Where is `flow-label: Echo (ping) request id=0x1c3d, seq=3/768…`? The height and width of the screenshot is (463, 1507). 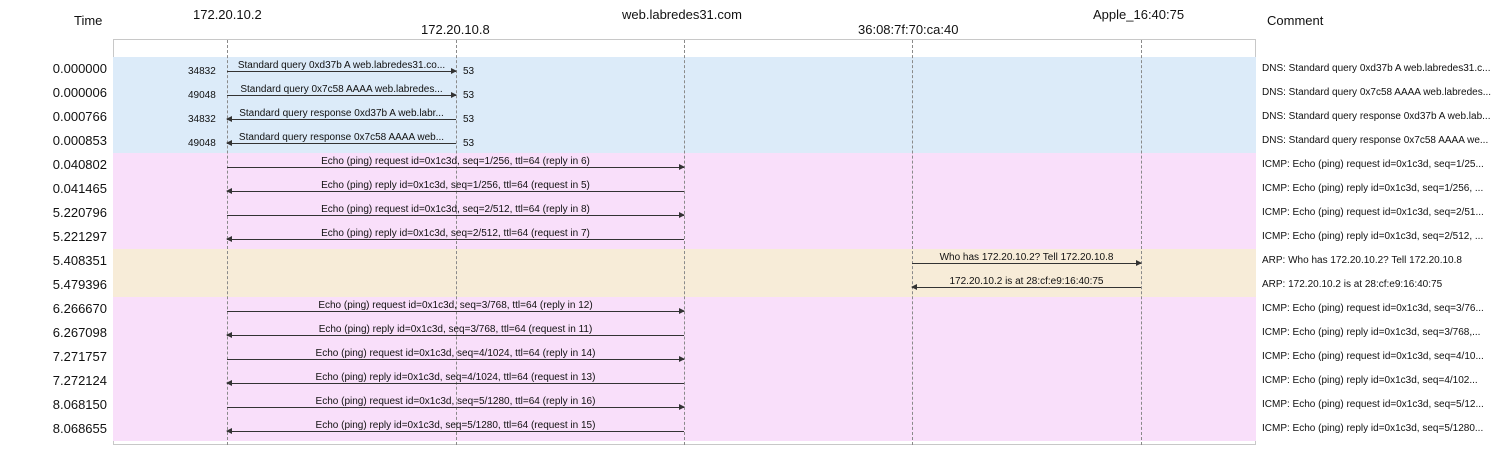
flow-label: Echo (ping) request id=0x1c3d, seq=3/768… is located at coordinates (455, 305).